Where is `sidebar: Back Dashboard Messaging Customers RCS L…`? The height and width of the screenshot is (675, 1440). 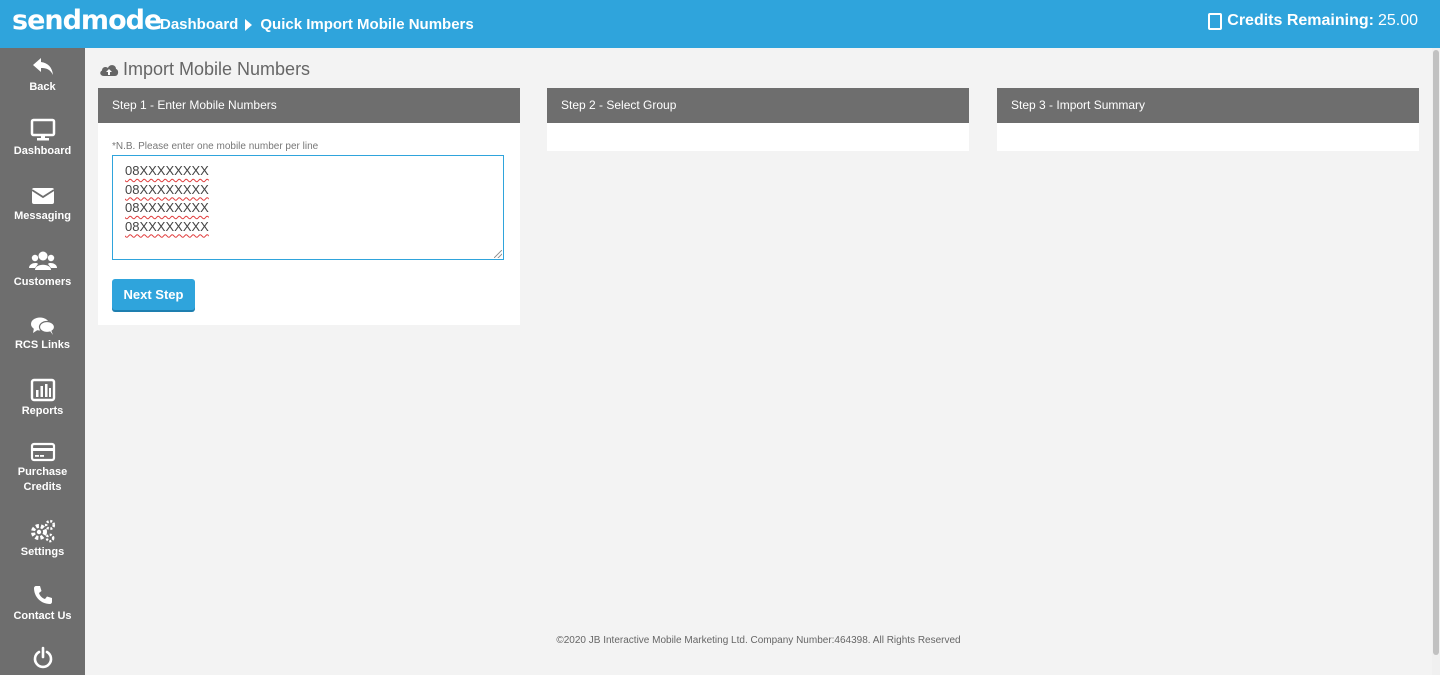 sidebar: Back Dashboard Messaging Customers RCS L… is located at coordinates (42, 361).